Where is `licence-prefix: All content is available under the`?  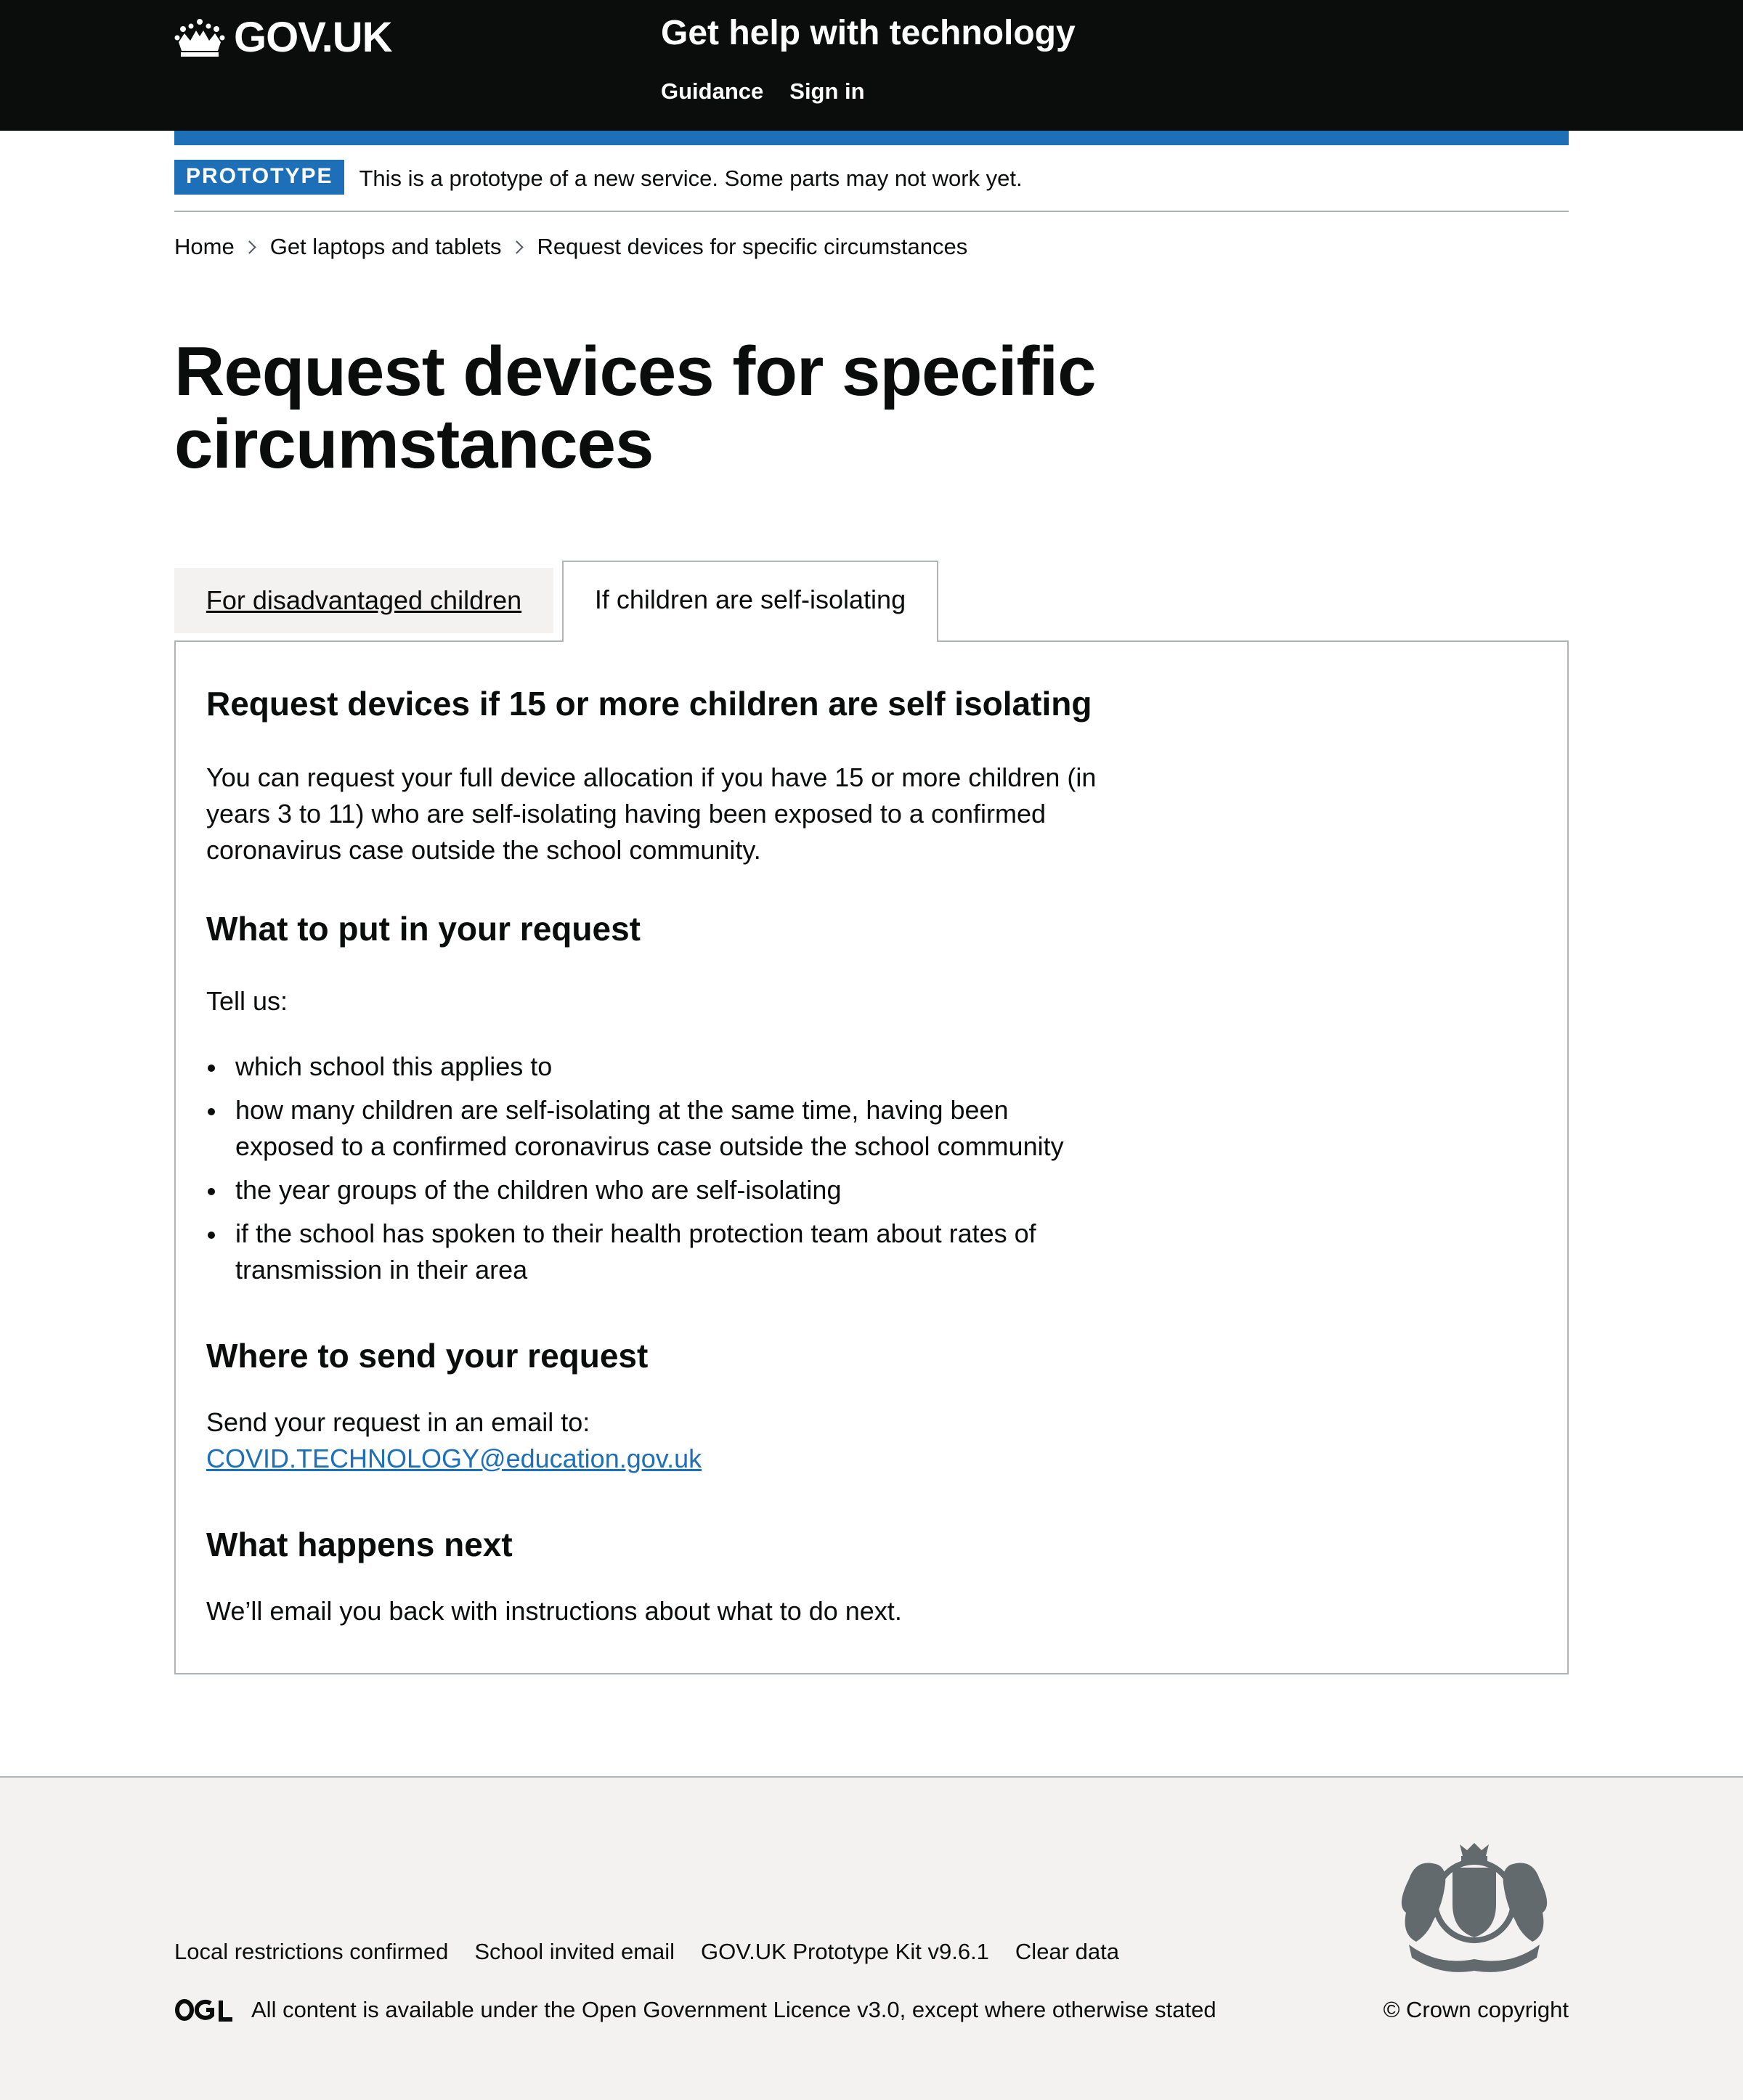
licence-prefix: All content is available under the is located at coordinates (413, 2009).